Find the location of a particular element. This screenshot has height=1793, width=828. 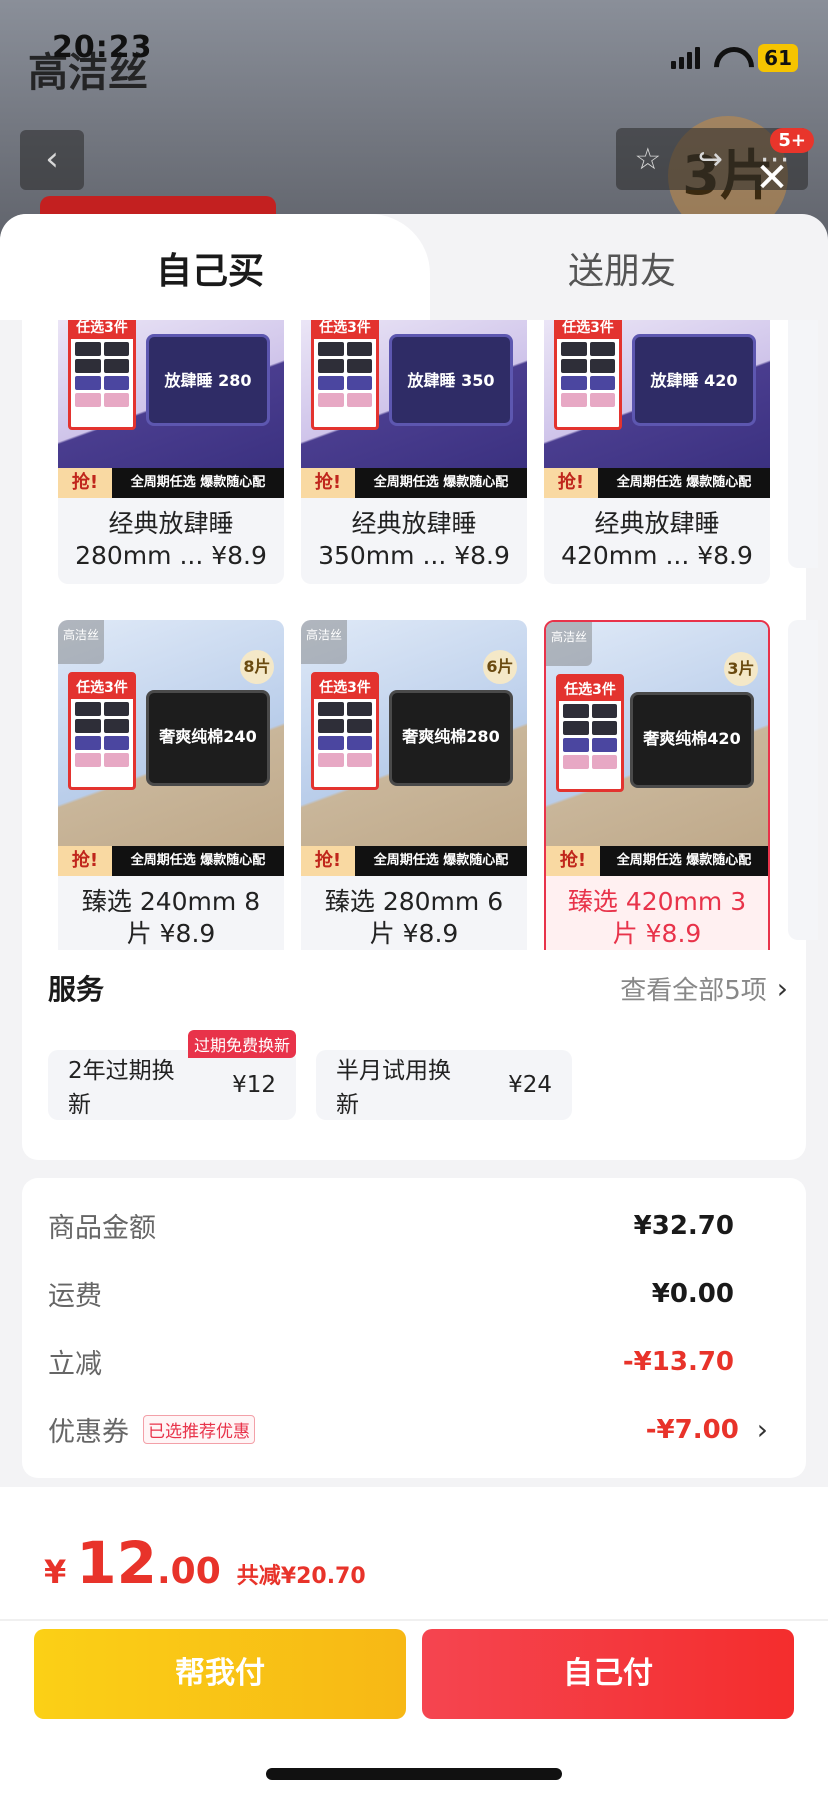

product-pack: 奢爽纯棉280 is located at coordinates (451, 738).